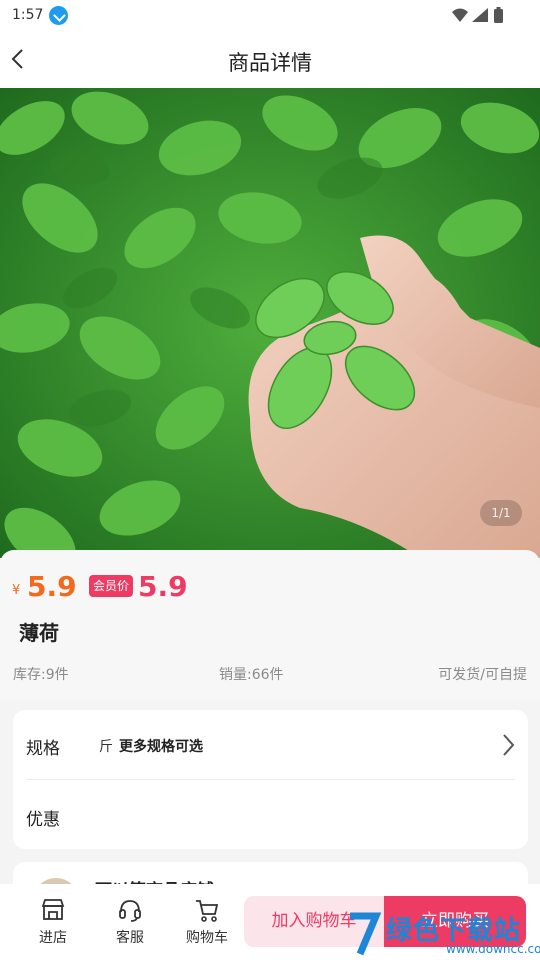 The width and height of the screenshot is (540, 960). Describe the element at coordinates (161, 746) in the screenshot. I see `spec-more-options: 更多规格可选` at that location.